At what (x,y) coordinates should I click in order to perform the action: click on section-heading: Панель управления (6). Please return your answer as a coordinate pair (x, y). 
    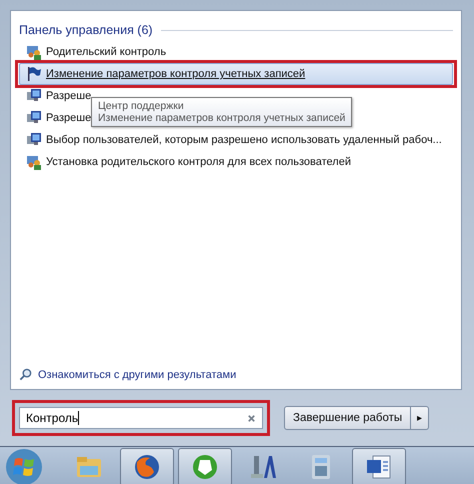
    Looking at the image, I should click on (86, 30).